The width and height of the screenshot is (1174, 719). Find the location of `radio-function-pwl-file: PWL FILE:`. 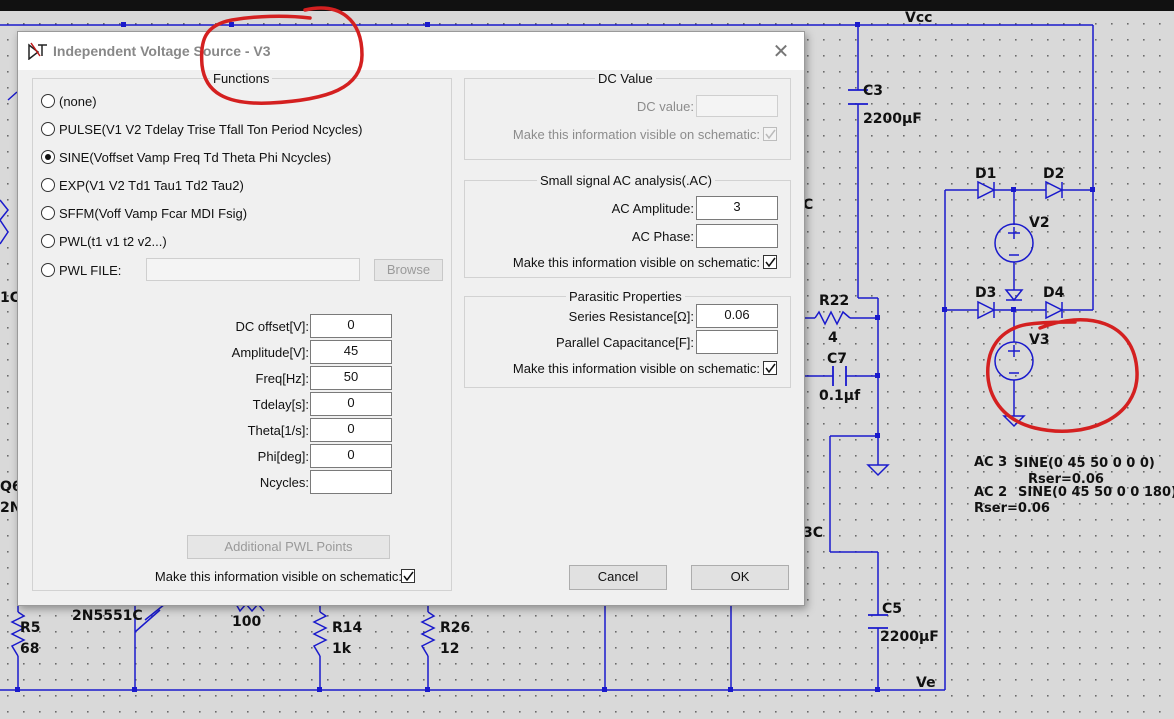

radio-function-pwl-file: PWL FILE: is located at coordinates (81, 270).